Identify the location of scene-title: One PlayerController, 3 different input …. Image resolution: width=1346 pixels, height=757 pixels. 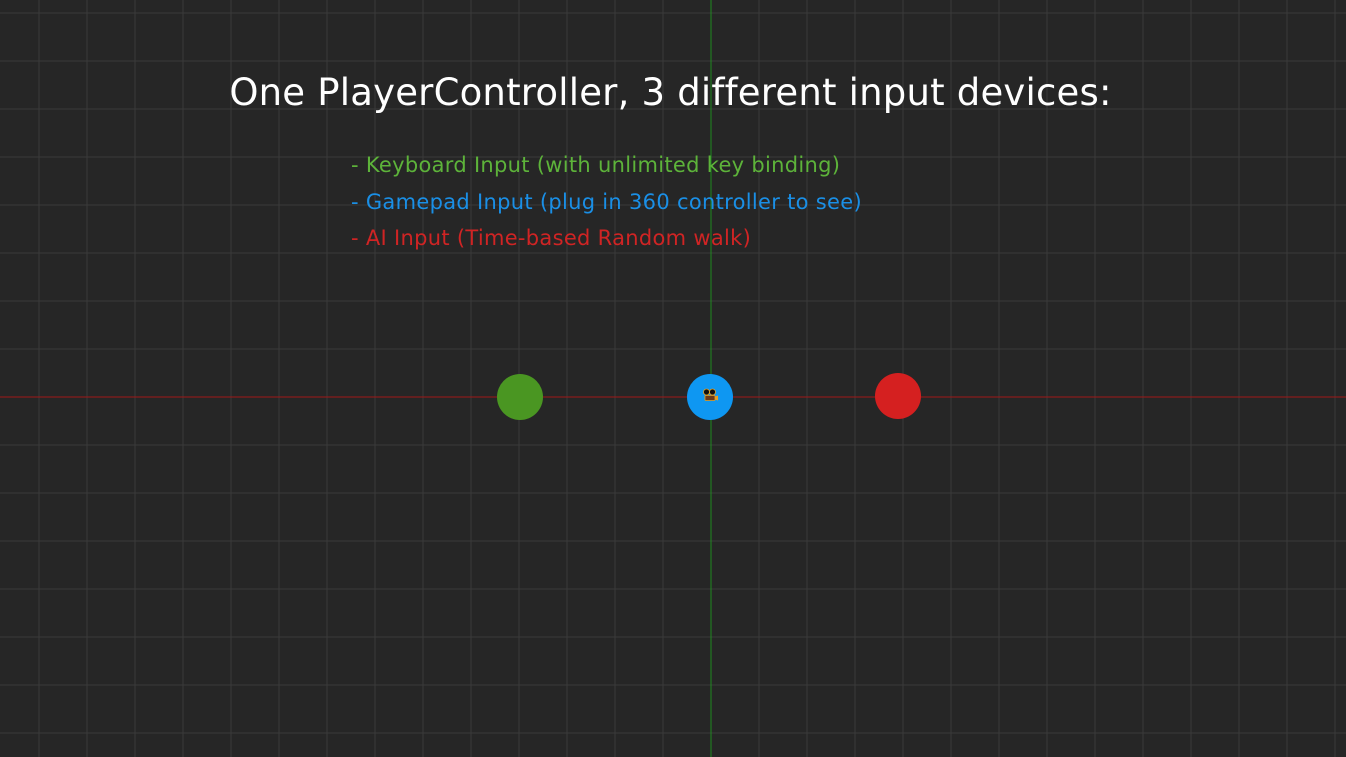
(670, 92).